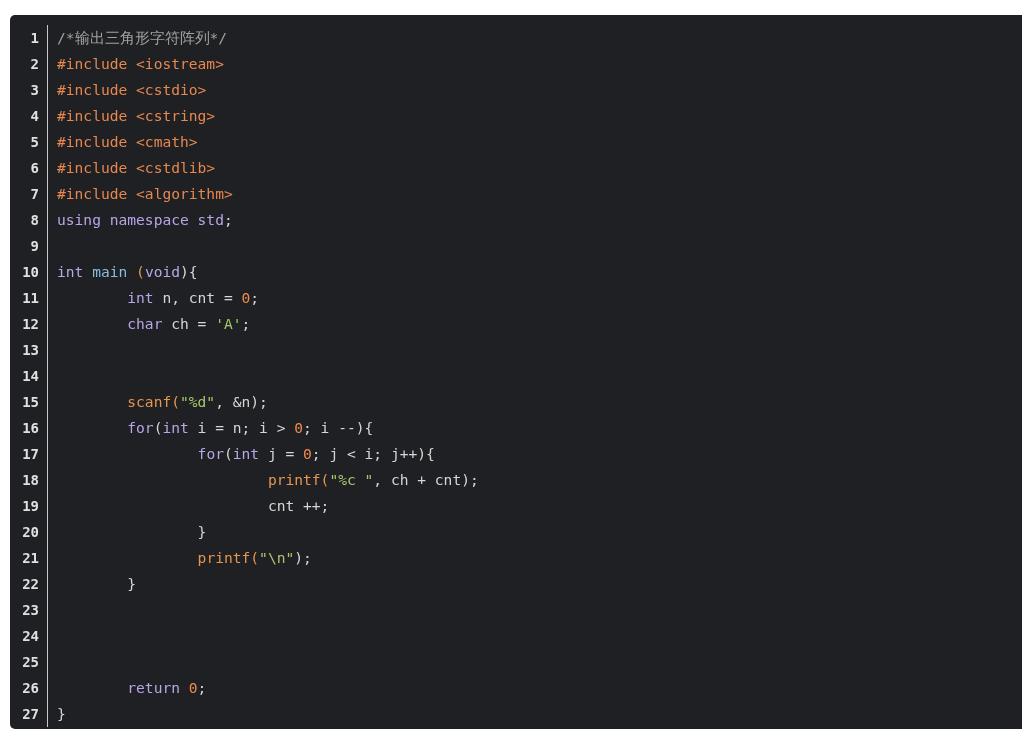 This screenshot has width=1022, height=739. I want to click on code-line: #include <cstdlib>, so click(136, 168).